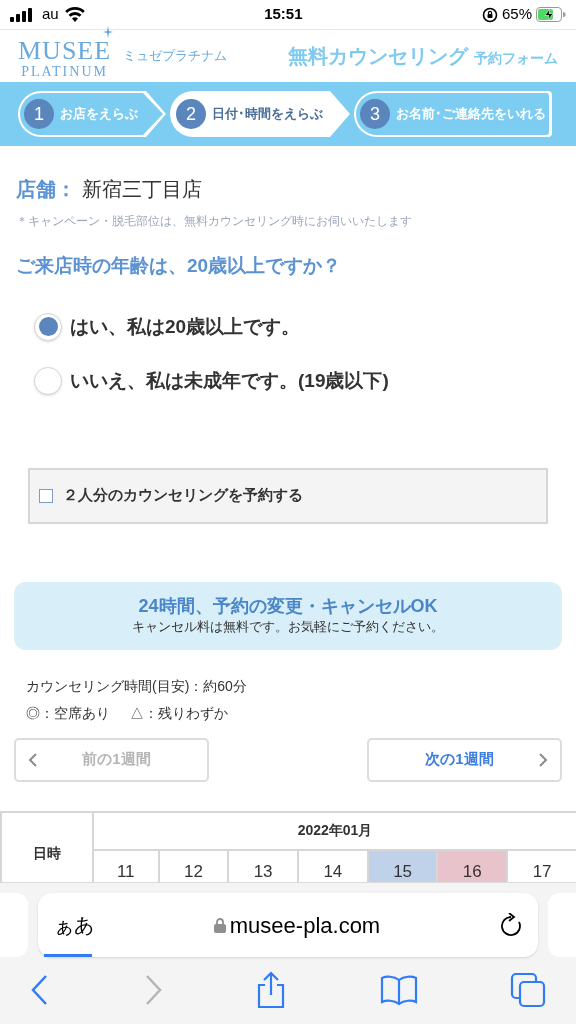 This screenshot has height=1024, width=576. Describe the element at coordinates (92, 114) in the screenshot. I see `step-tab: 1 お店をえらぶ` at that location.